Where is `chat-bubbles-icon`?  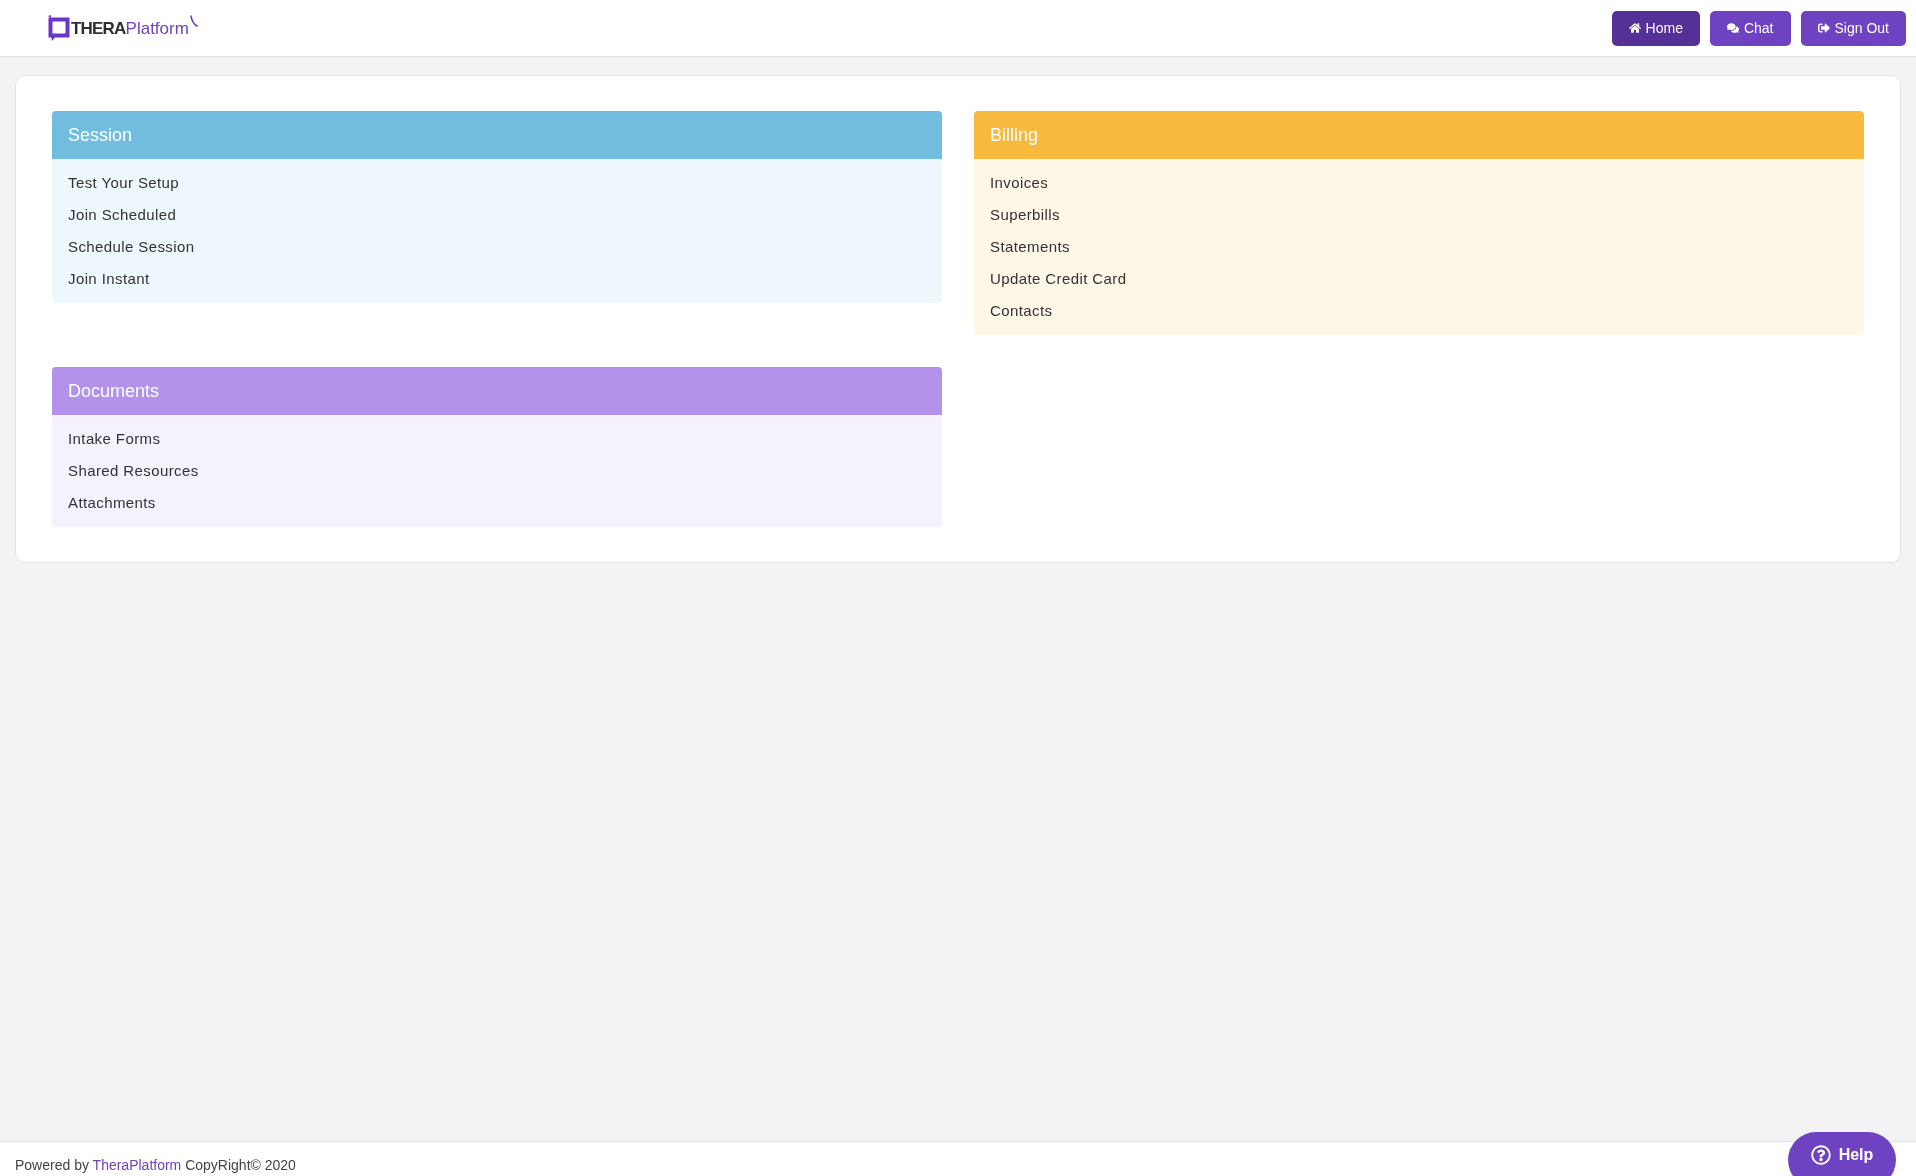
chat-bubbles-icon is located at coordinates (1732, 28).